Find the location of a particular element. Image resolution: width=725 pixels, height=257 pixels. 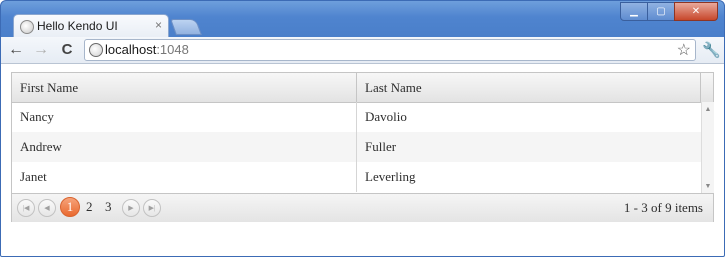

next-page-button: ▶ is located at coordinates (131, 208).